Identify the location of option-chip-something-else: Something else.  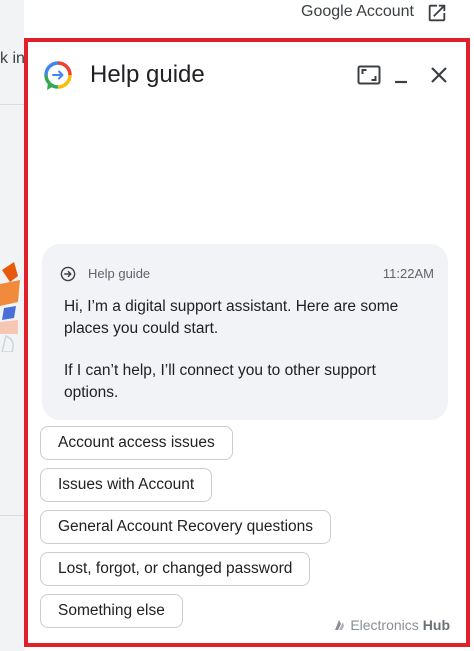
(111, 611).